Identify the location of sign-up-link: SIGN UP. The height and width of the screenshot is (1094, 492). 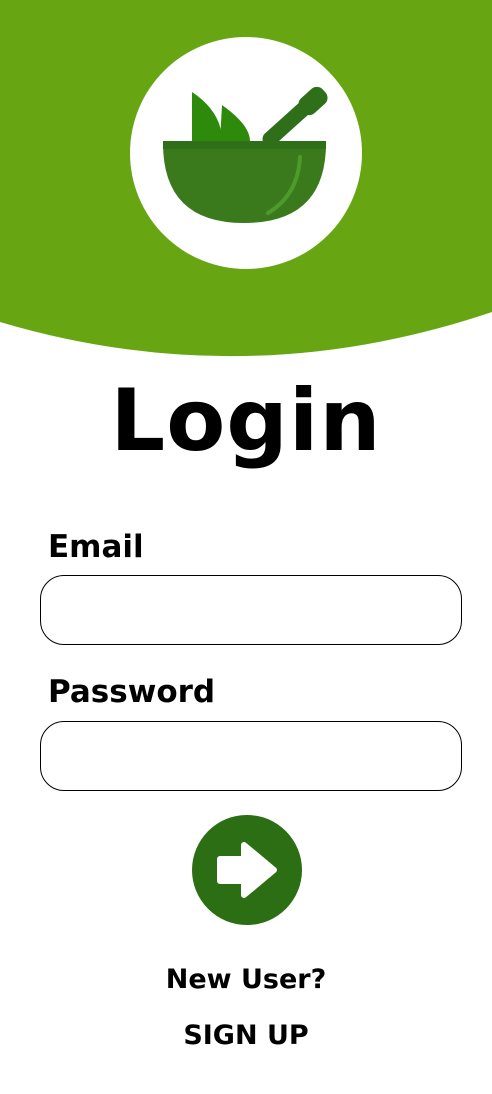
(246, 1036).